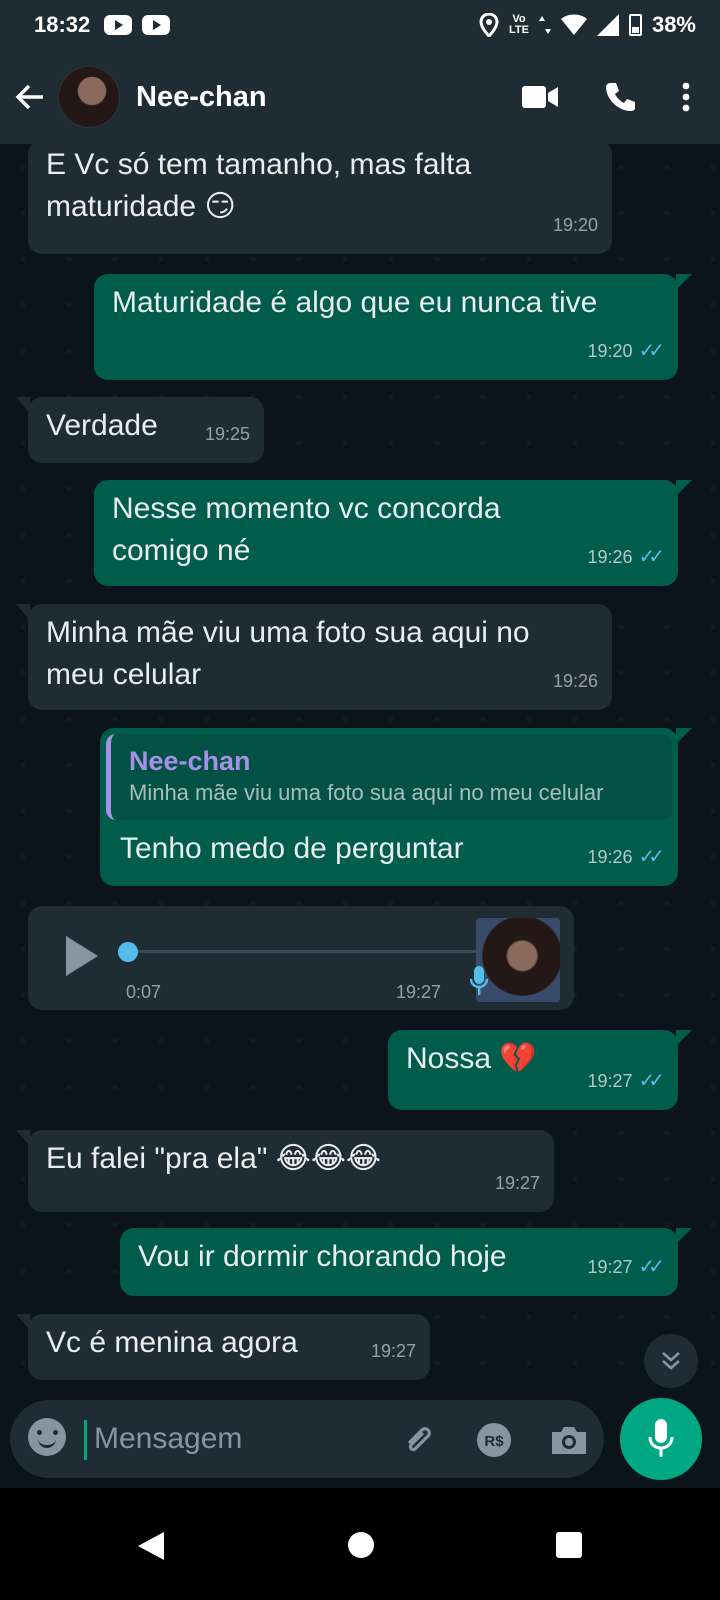  Describe the element at coordinates (360, 97) in the screenshot. I see `chat-header: Nee-chan` at that location.